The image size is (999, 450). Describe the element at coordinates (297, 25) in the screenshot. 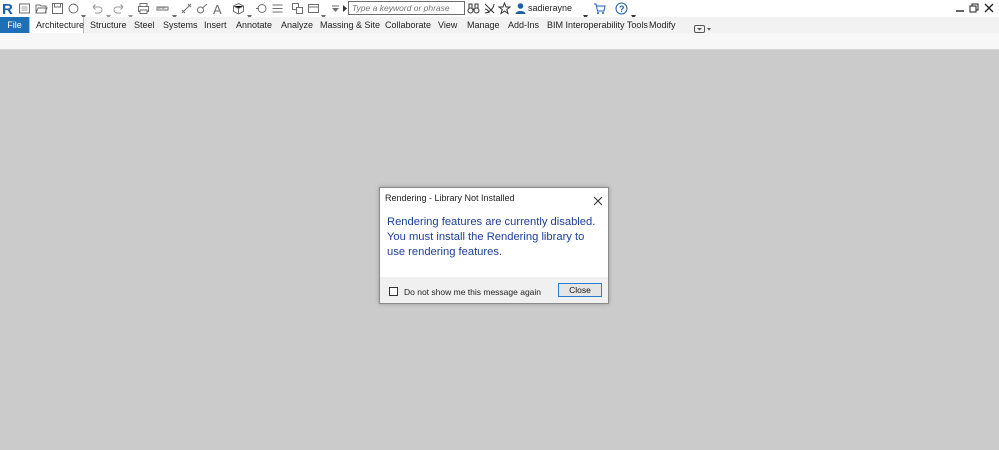

I see `tab-analyze: Analyze` at that location.